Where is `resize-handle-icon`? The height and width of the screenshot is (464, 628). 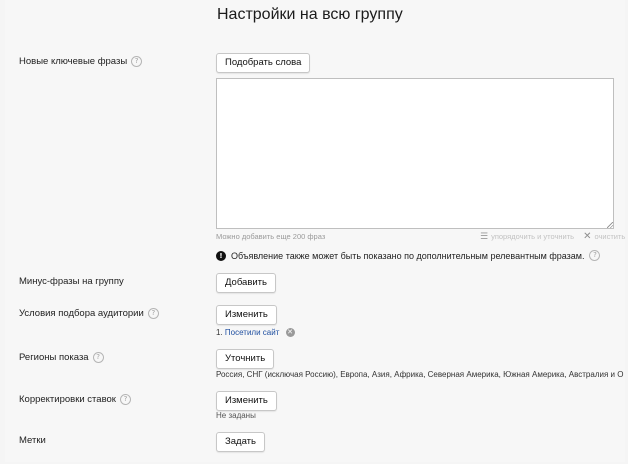 resize-handle-icon is located at coordinates (610, 225).